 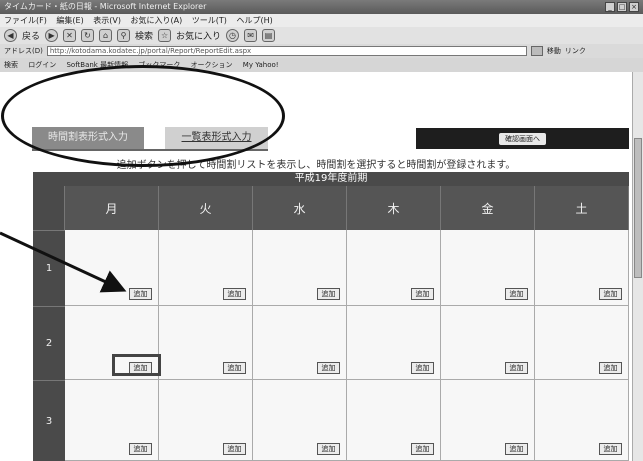 What do you see at coordinates (488, 208) in the screenshot?
I see `day-header-fri: 金` at bounding box center [488, 208].